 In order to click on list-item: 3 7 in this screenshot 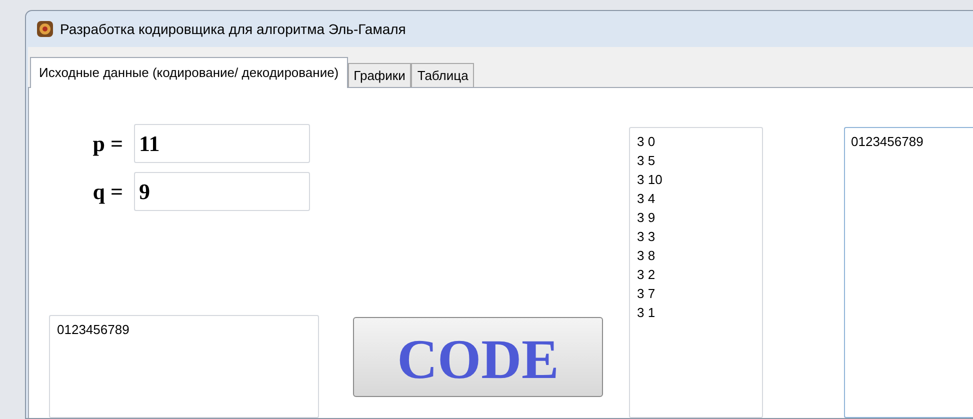, I will do `click(696, 293)`.